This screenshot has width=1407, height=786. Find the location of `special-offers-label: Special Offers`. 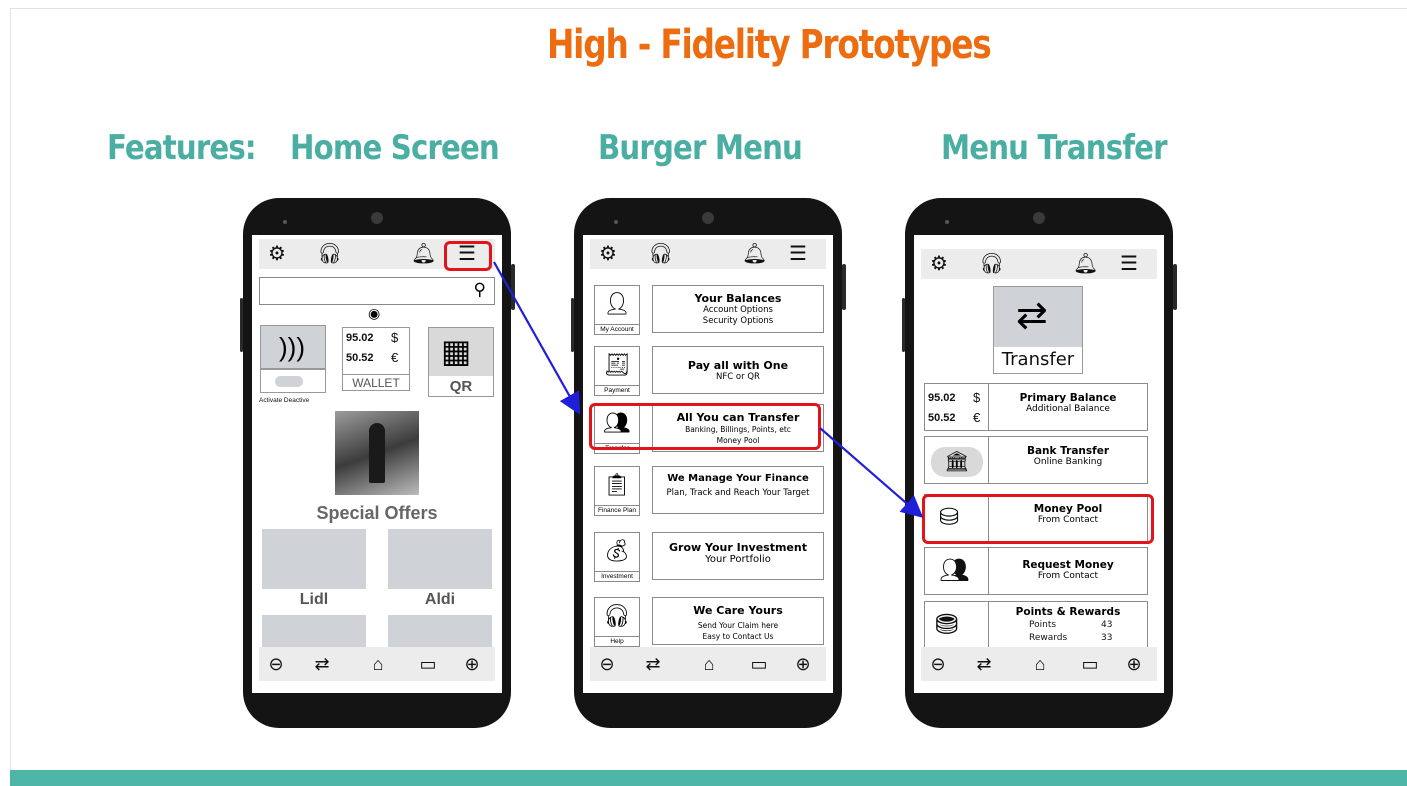

special-offers-label: Special Offers is located at coordinates (377, 513).